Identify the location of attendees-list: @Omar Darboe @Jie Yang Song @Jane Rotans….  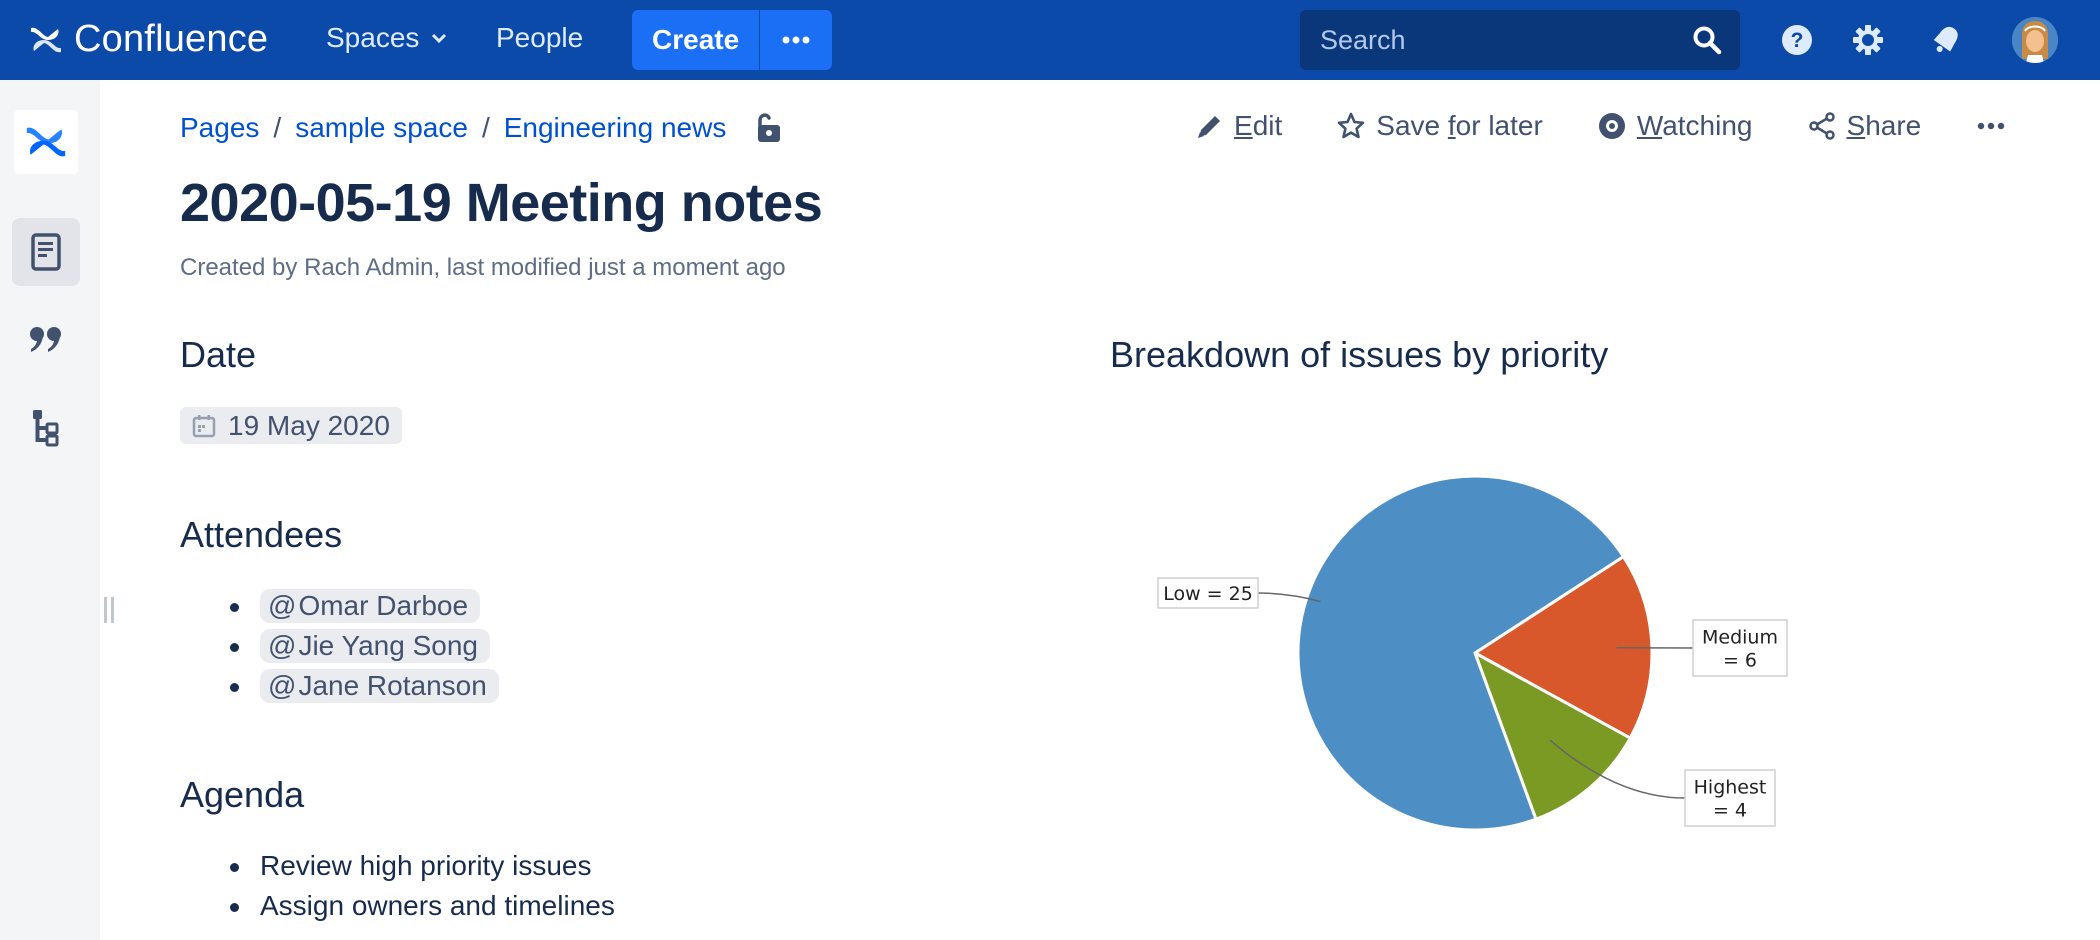
(339, 646).